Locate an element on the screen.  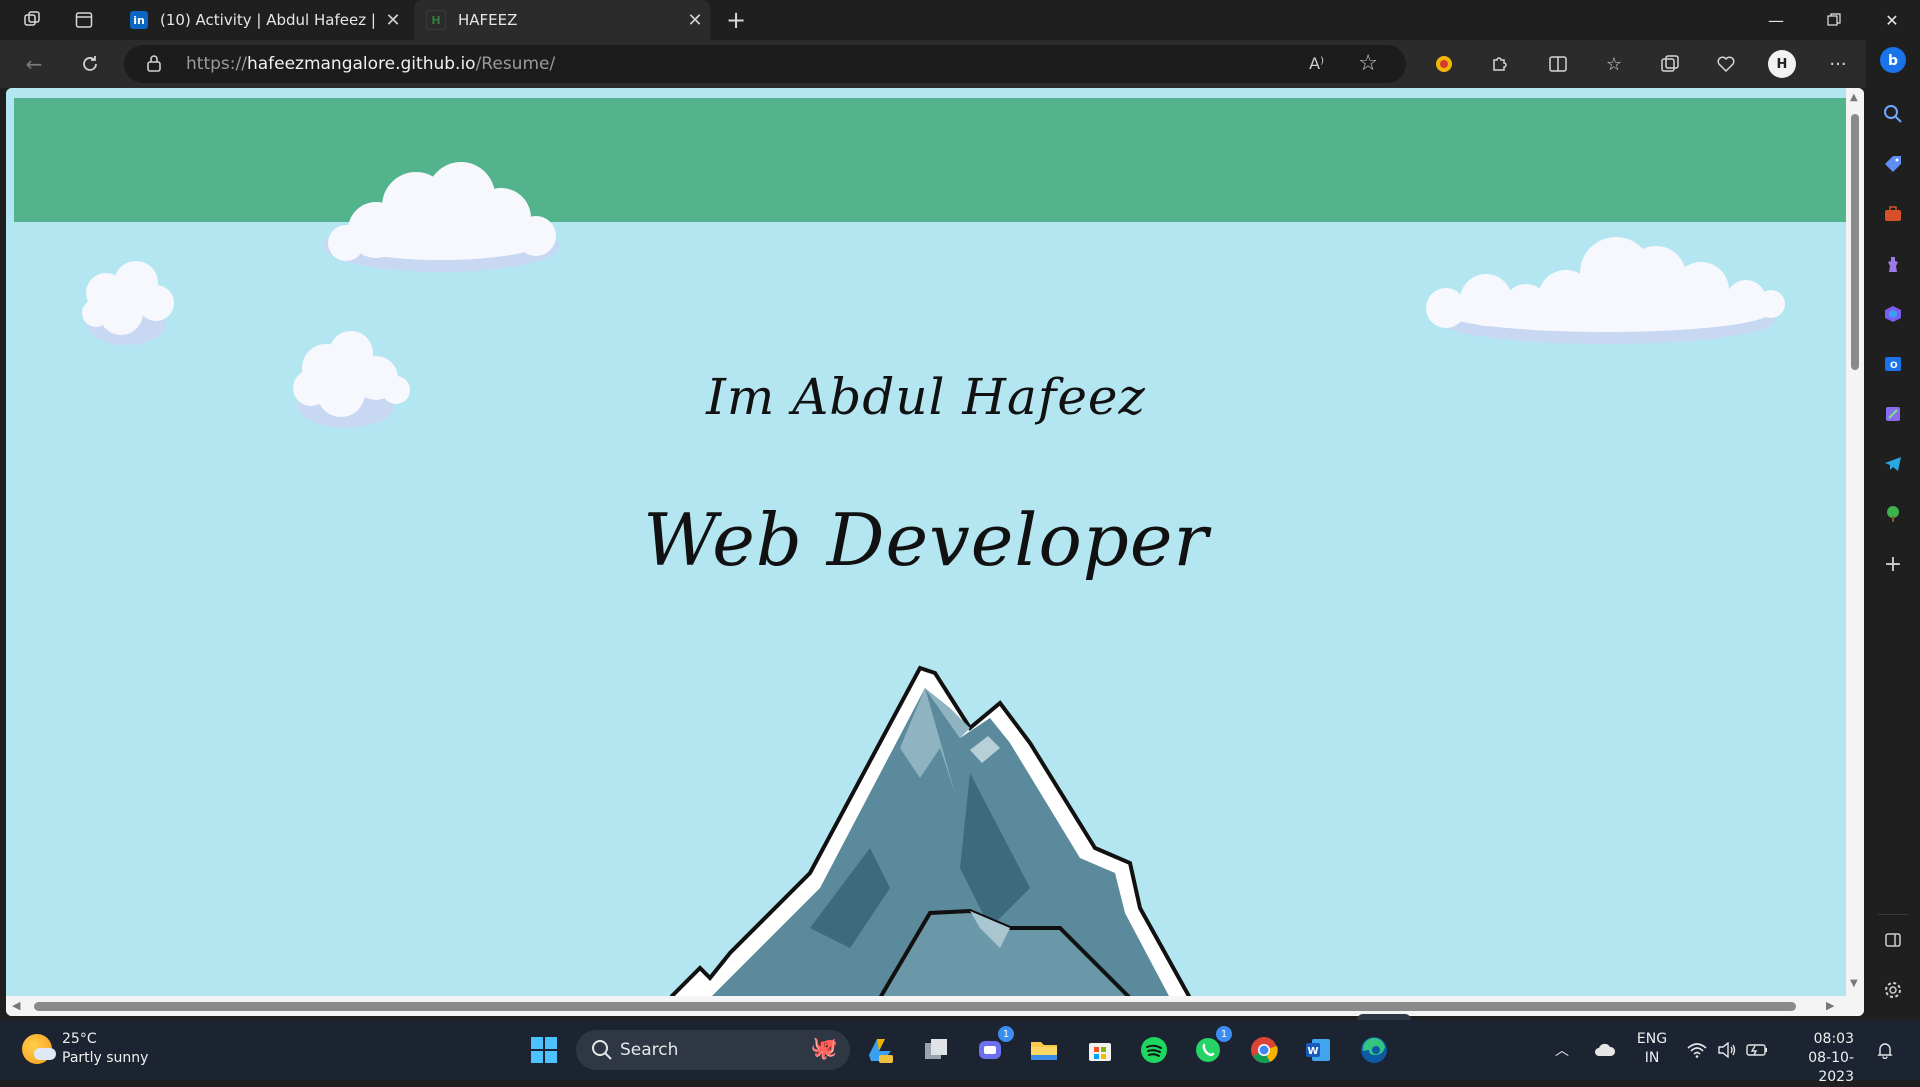
more-options-icon: ··· is located at coordinates (1838, 64).